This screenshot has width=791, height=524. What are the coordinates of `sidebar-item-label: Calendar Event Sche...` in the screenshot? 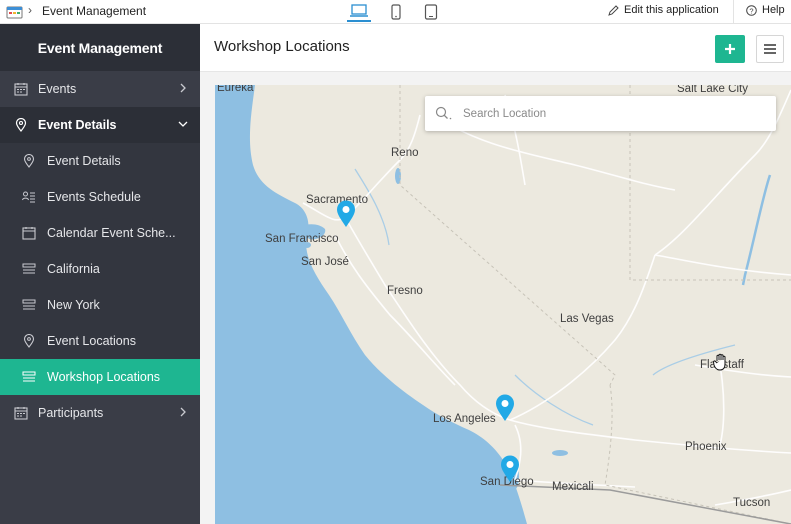 It's located at (111, 233).